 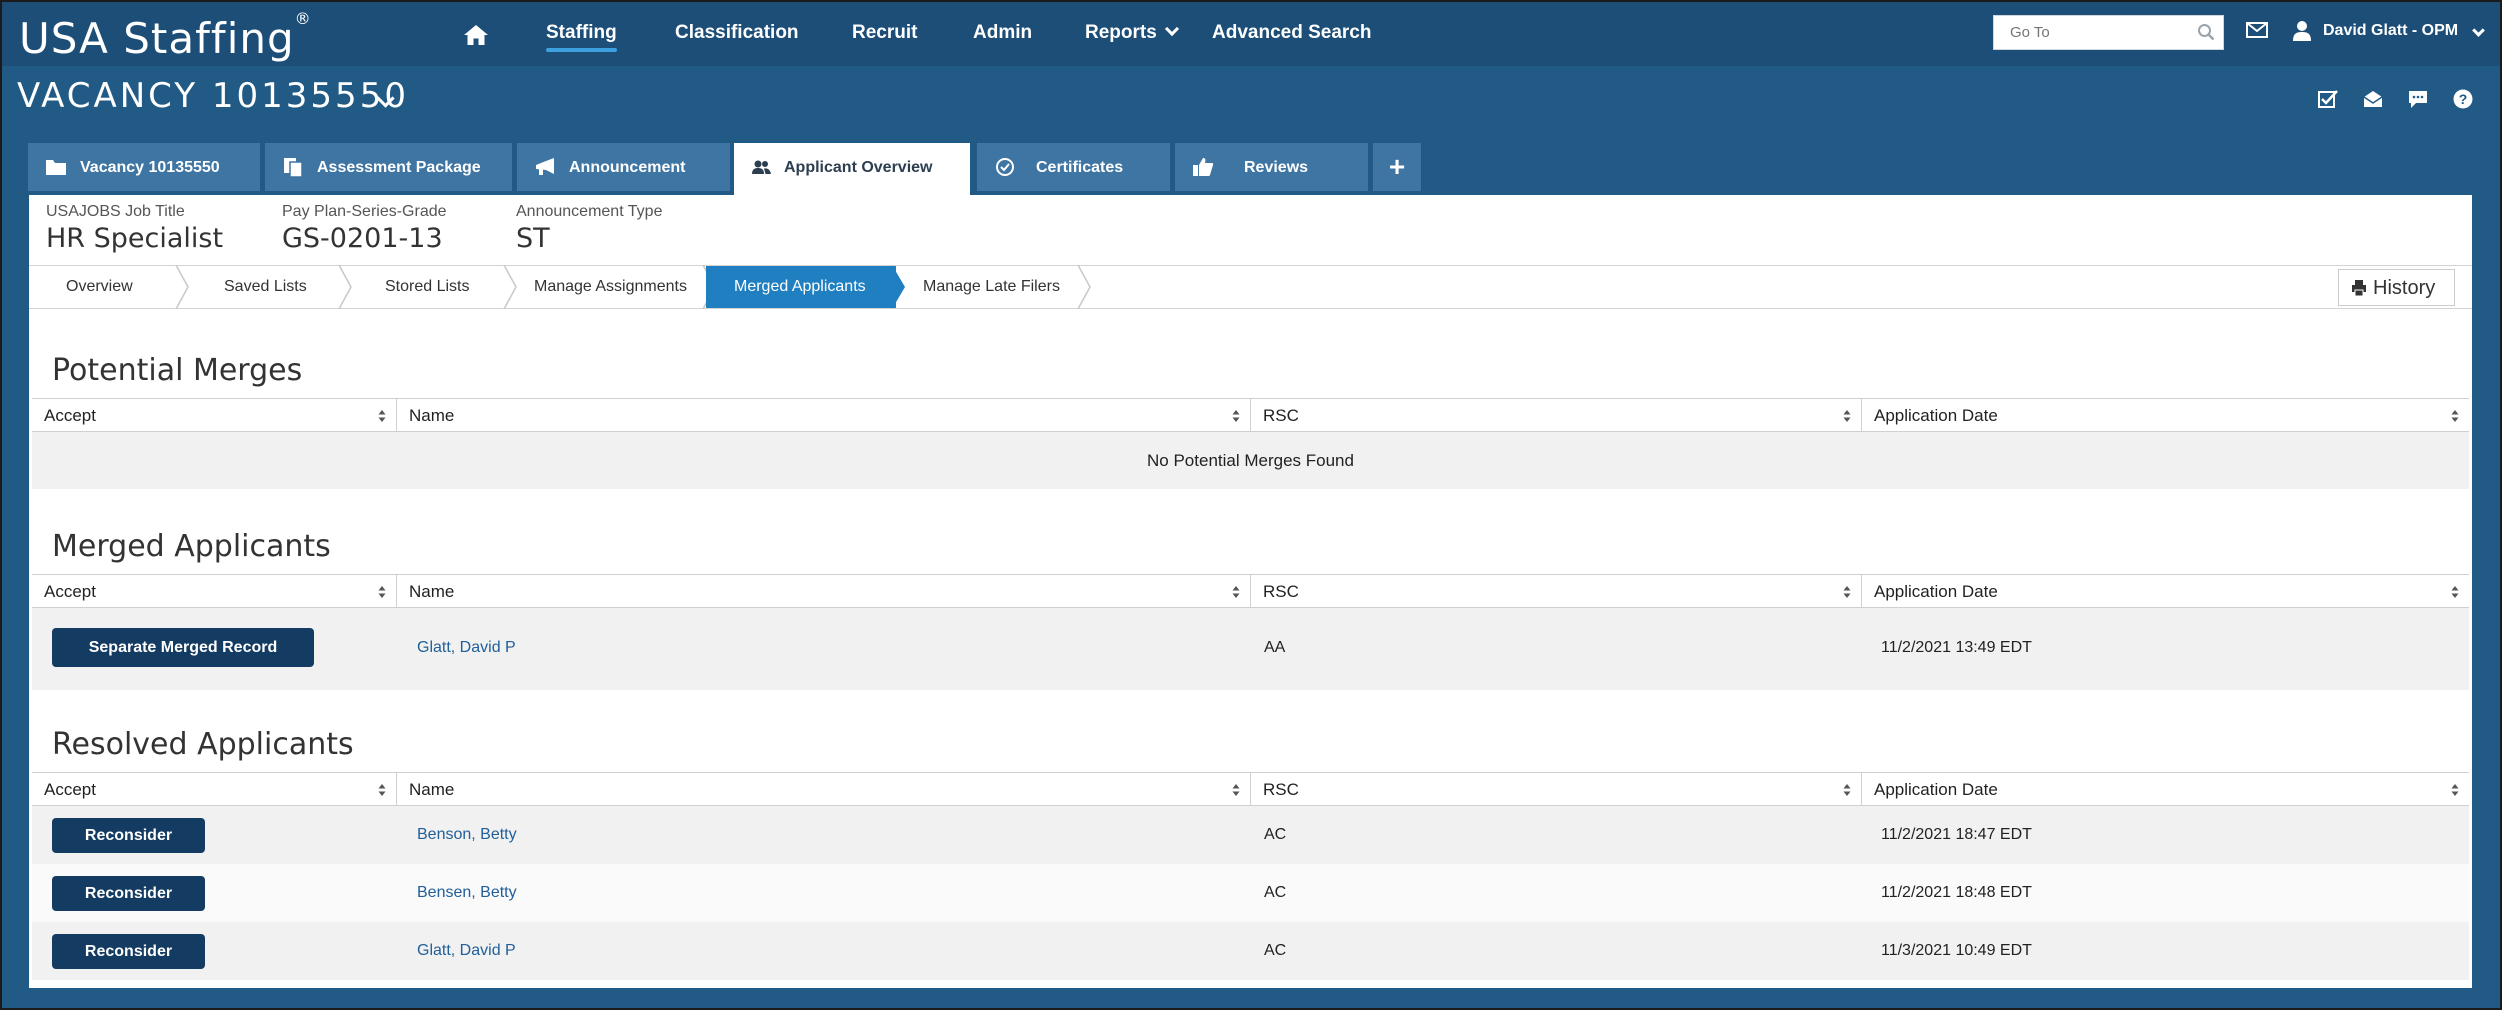 I want to click on history-label: History, so click(x=2404, y=288).